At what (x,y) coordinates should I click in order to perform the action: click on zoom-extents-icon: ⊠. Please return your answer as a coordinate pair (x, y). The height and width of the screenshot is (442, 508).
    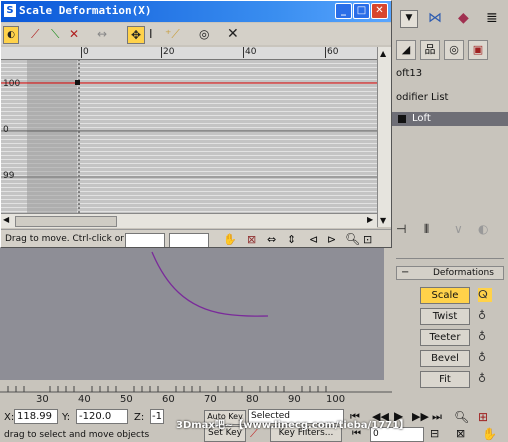
    Looking at the image, I should click on (251, 239).